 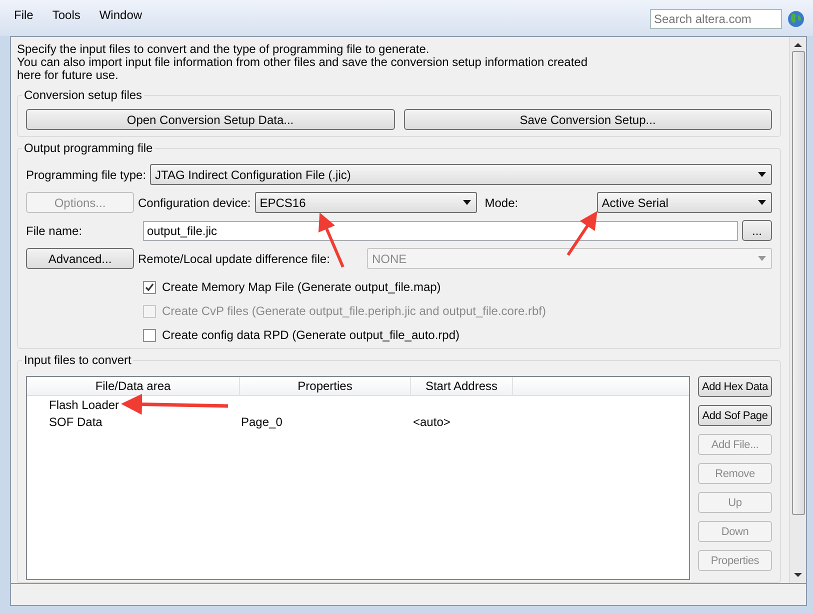 What do you see at coordinates (261, 421) in the screenshot?
I see `table-cell: Page_0` at bounding box center [261, 421].